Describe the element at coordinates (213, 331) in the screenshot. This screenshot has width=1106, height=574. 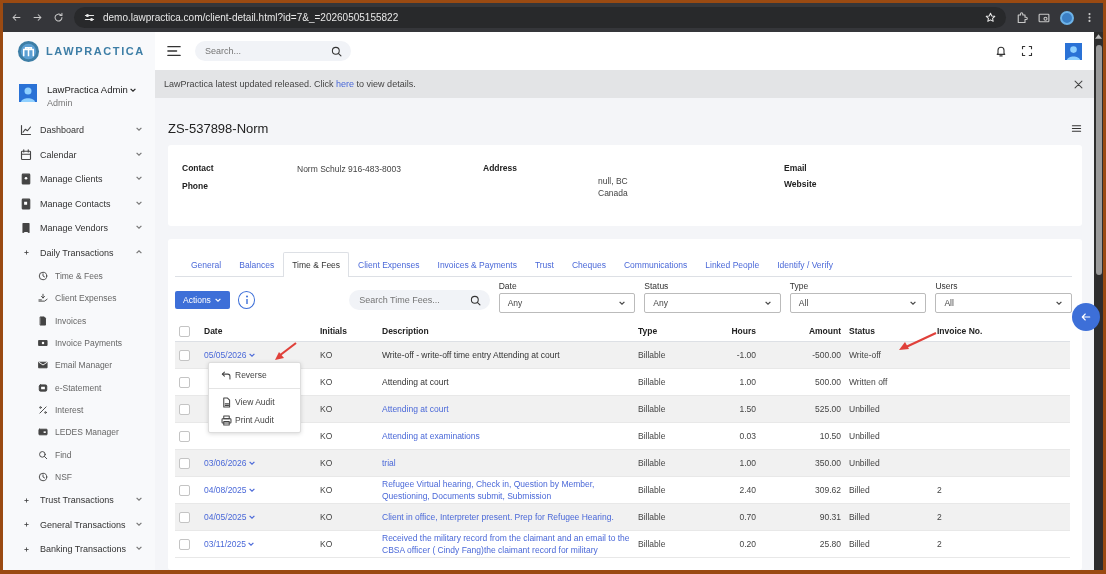
I see `column-header: Date` at that location.